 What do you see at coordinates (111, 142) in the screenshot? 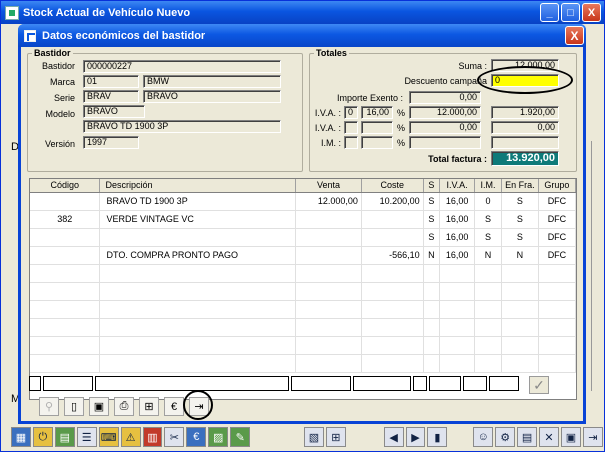
I see `version-field: 1997` at bounding box center [111, 142].